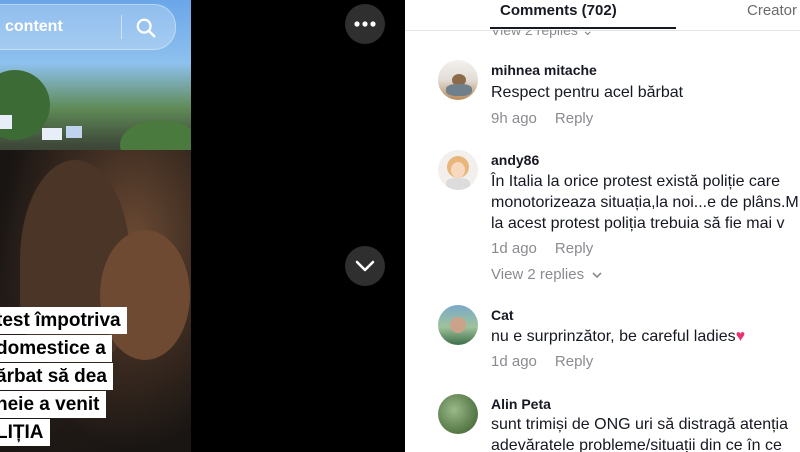 The image size is (800, 452). What do you see at coordinates (515, 160) in the screenshot?
I see `comment-author: andy86` at bounding box center [515, 160].